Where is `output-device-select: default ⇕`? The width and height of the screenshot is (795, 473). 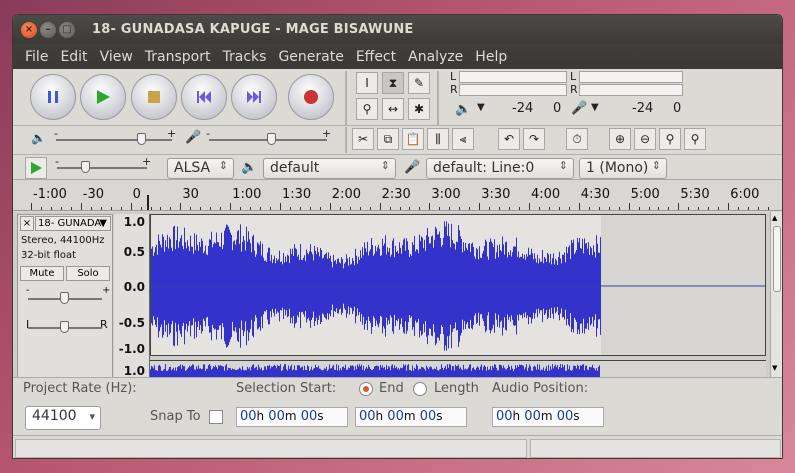
output-device-select: default ⇕ is located at coordinates (329, 168).